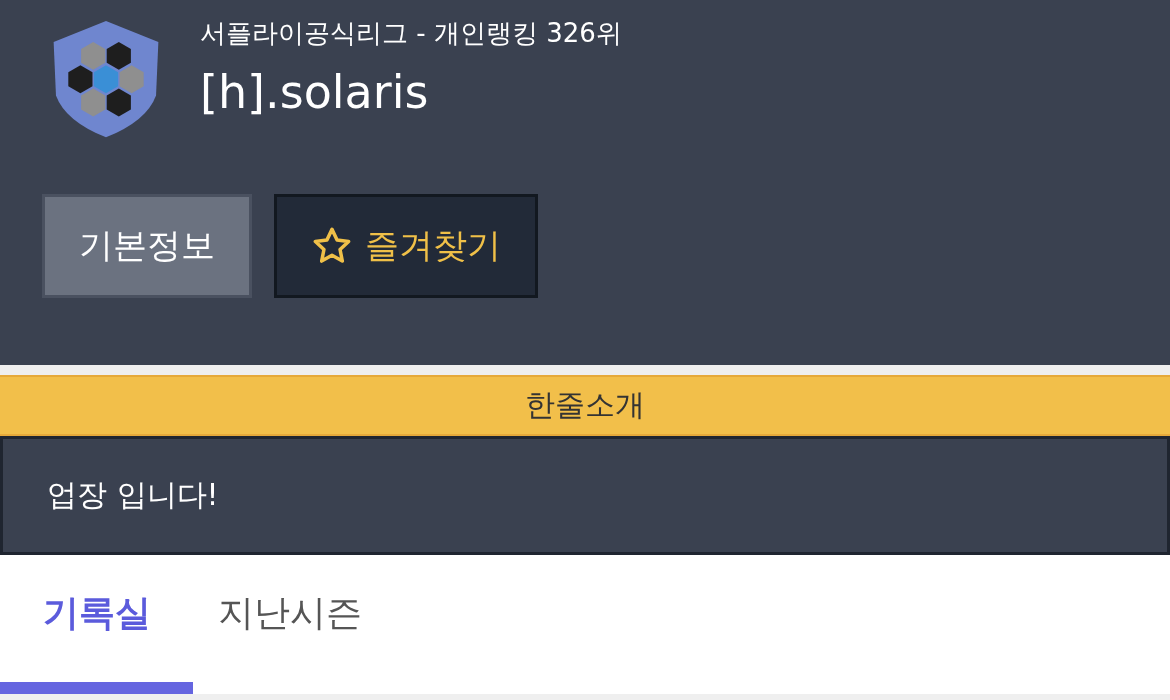 This screenshot has height=700, width=1170. Describe the element at coordinates (133, 495) in the screenshot. I see `intro-text: 업장 입니다!` at that location.